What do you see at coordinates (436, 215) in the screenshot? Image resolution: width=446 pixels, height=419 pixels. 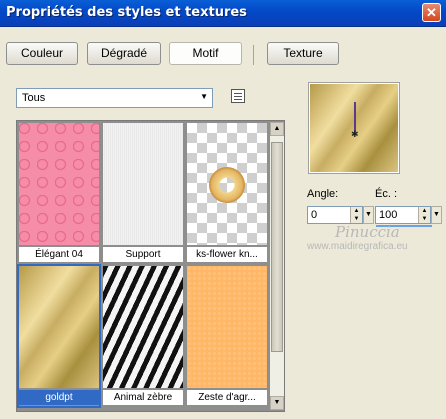 I see `scale-dropdown-button: ▼` at bounding box center [436, 215].